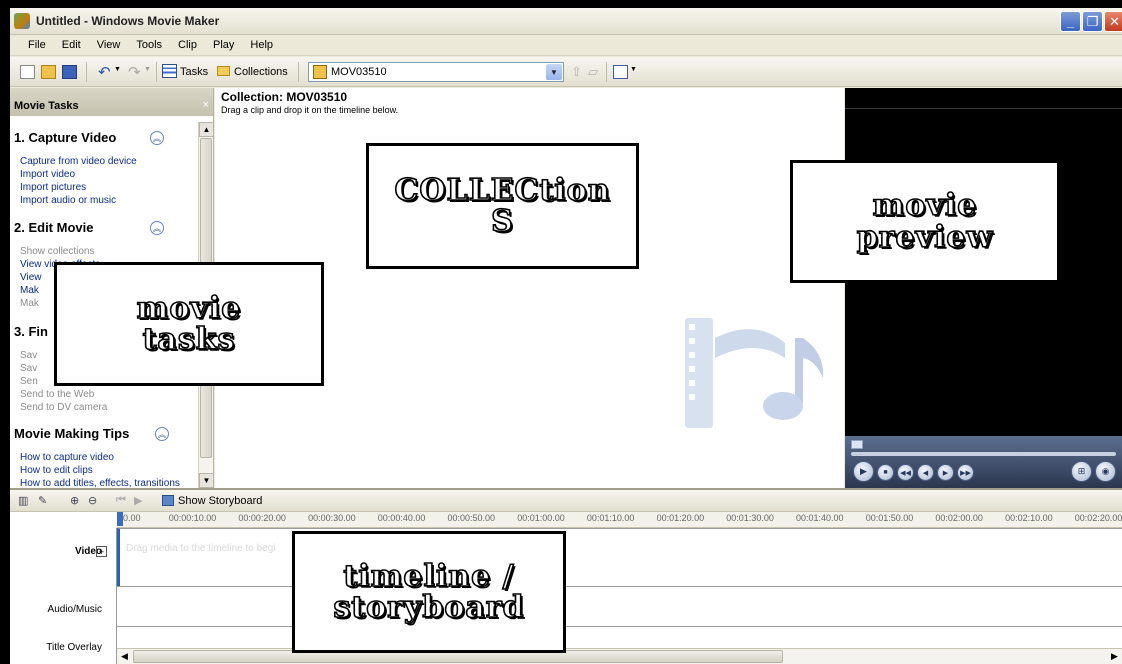  What do you see at coordinates (554, 72) in the screenshot?
I see `chevron-down-icon: ▼` at bounding box center [554, 72].